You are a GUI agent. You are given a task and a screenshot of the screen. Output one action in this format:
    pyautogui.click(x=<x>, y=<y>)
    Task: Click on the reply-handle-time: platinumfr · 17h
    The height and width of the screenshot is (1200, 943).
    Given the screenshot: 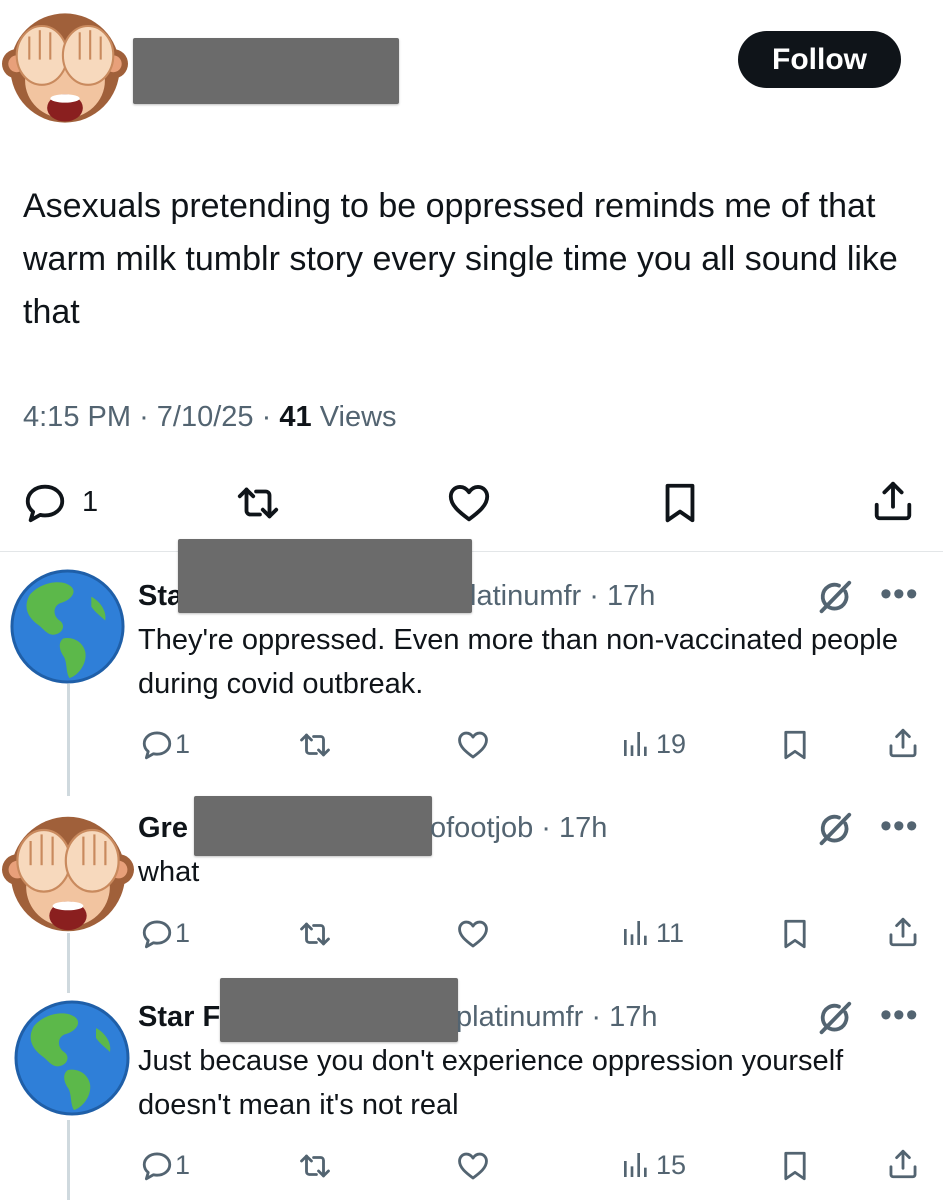 What is the action you would take?
    pyautogui.click(x=557, y=1017)
    